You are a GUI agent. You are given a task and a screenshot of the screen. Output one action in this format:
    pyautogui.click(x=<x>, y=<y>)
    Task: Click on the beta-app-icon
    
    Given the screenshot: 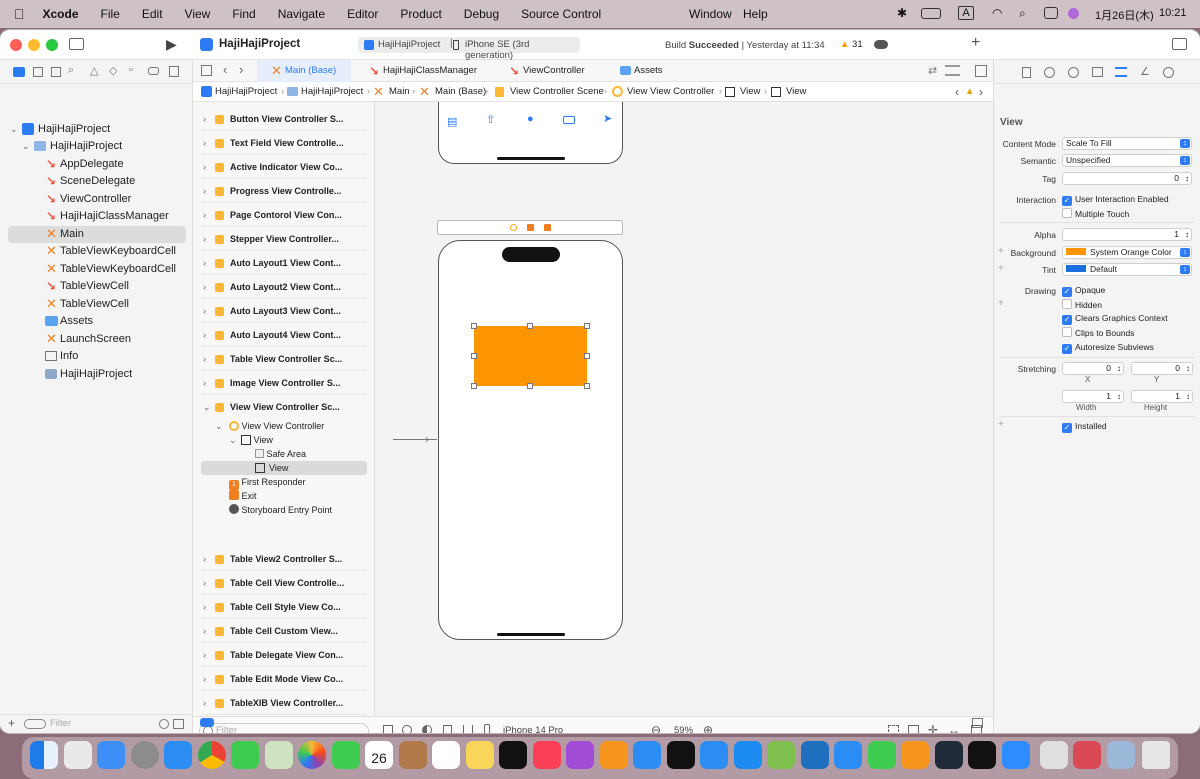 What is the action you would take?
    pyautogui.click(x=949, y=755)
    